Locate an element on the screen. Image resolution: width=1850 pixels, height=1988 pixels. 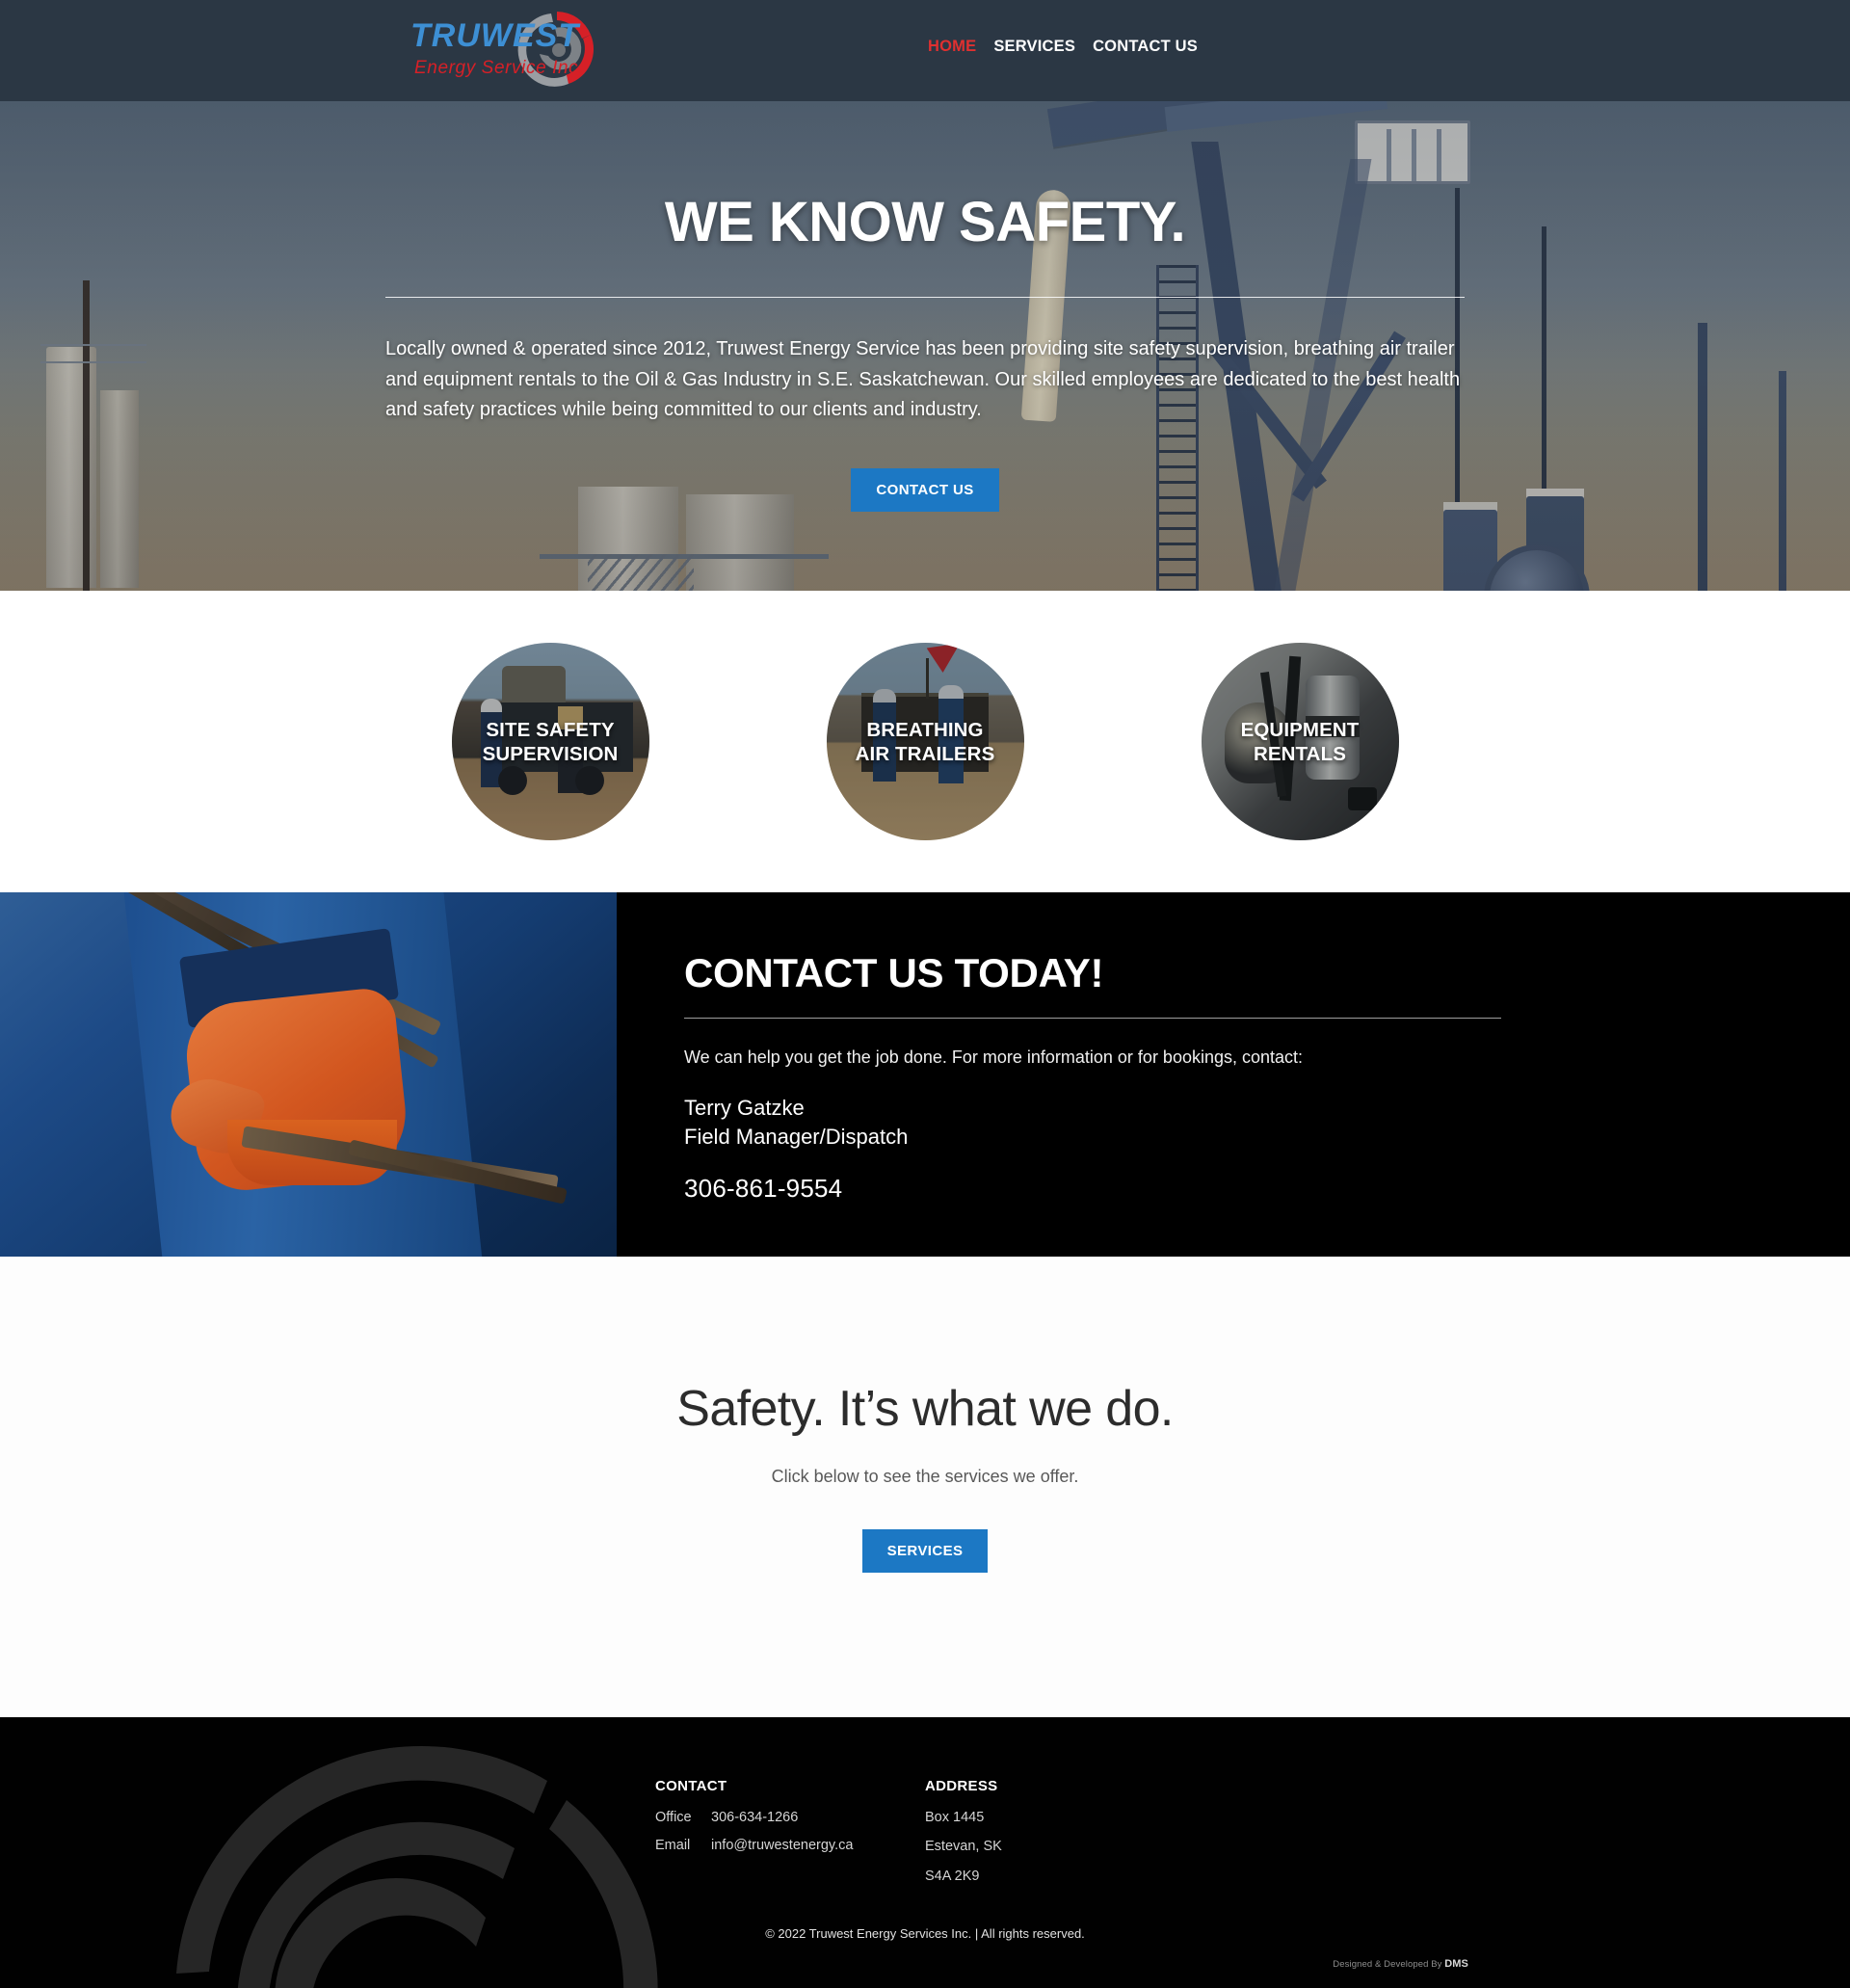
footer-credit-prefix: Designed & Developed By is located at coordinates (1389, 1965).